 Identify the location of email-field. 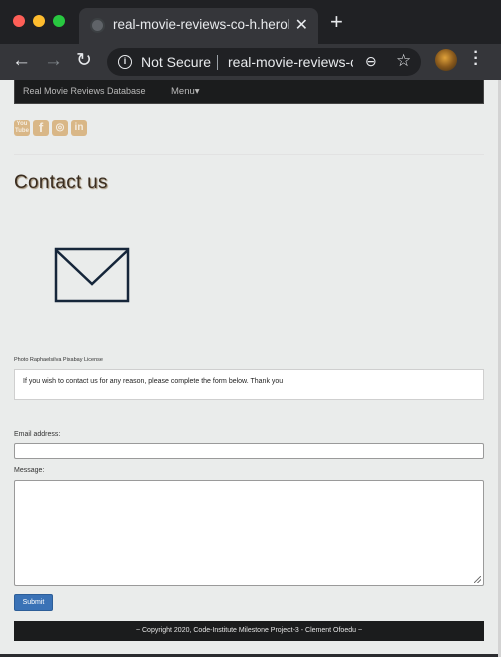
(249, 451).